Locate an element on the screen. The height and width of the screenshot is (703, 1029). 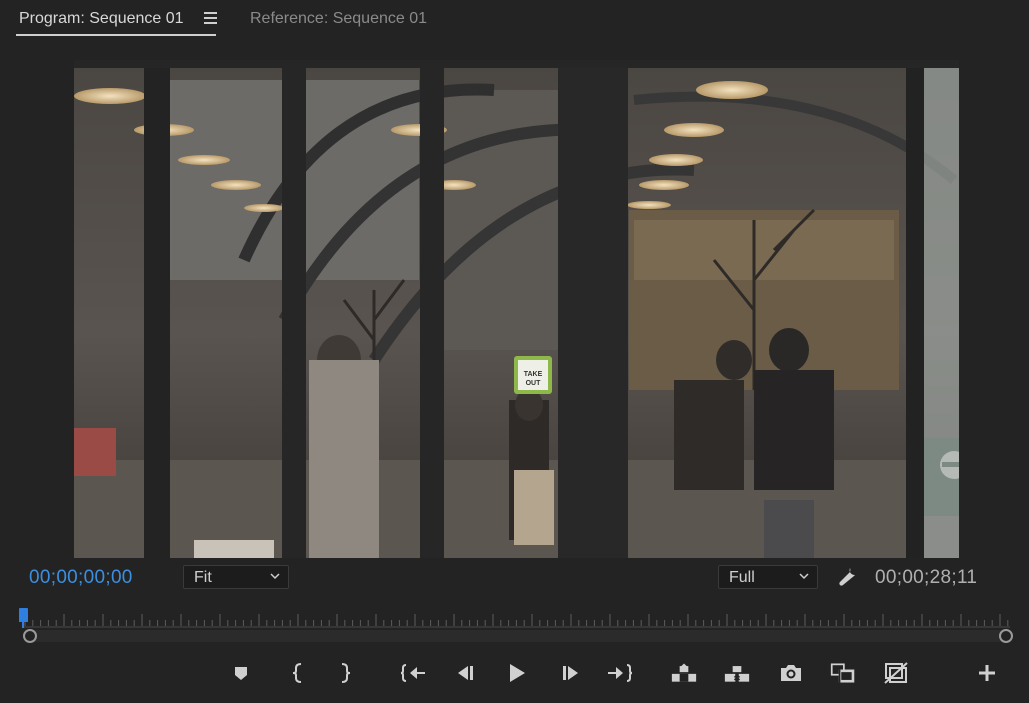
zoom-scroll-bar is located at coordinates (518, 636).